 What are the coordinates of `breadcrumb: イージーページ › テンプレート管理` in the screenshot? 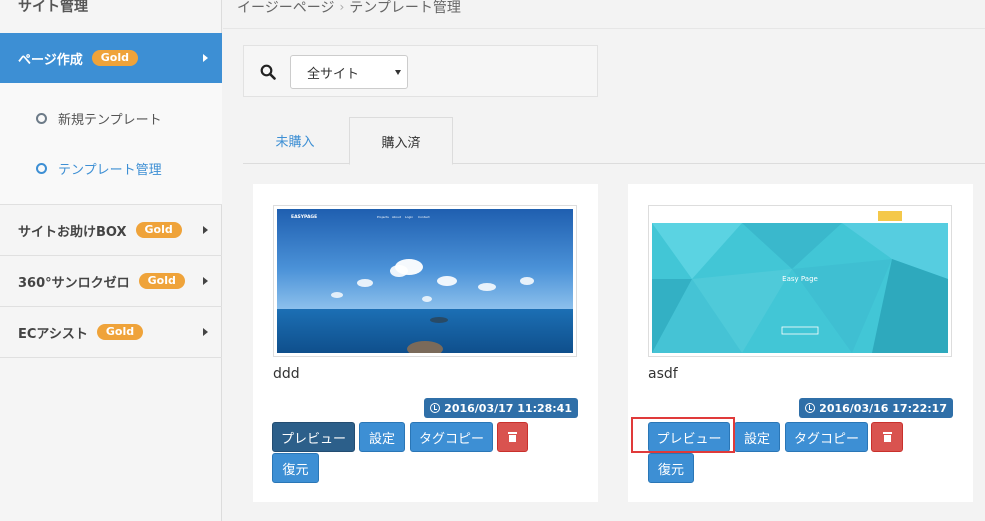 It's located at (349, 8).